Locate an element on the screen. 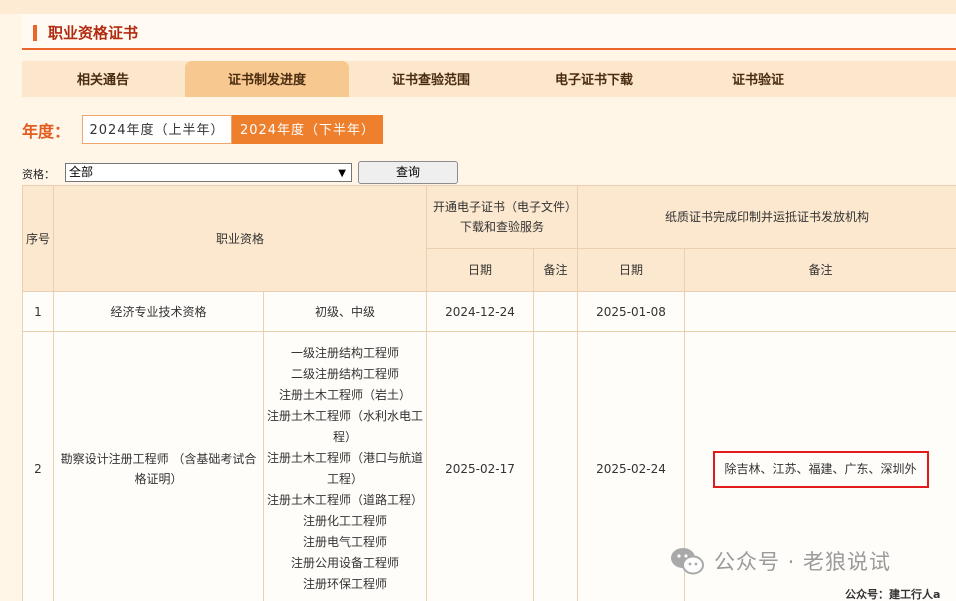 This screenshot has height=601, width=956. year-label: 年度： is located at coordinates (46, 131).